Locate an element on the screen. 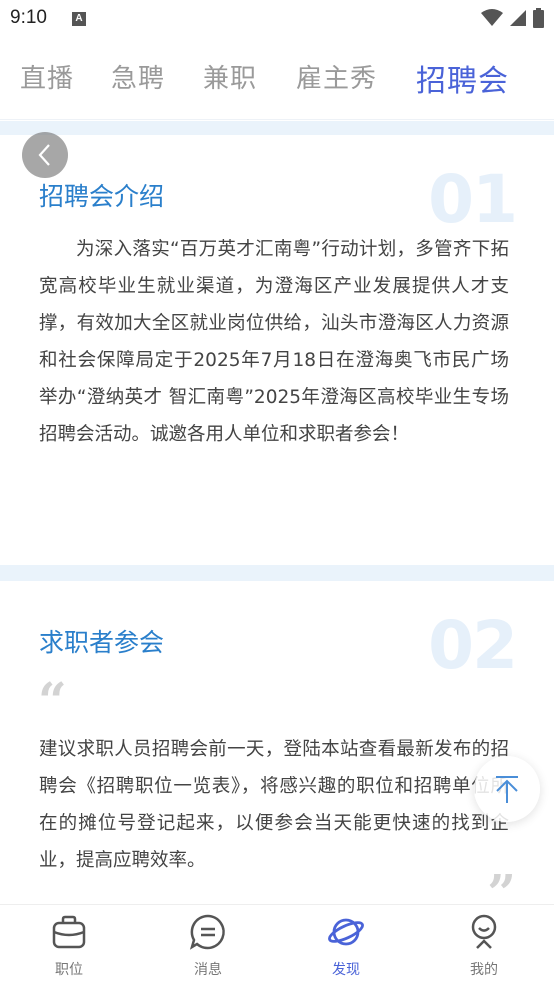  nav-item-messages: 消息 is located at coordinates (208, 948).